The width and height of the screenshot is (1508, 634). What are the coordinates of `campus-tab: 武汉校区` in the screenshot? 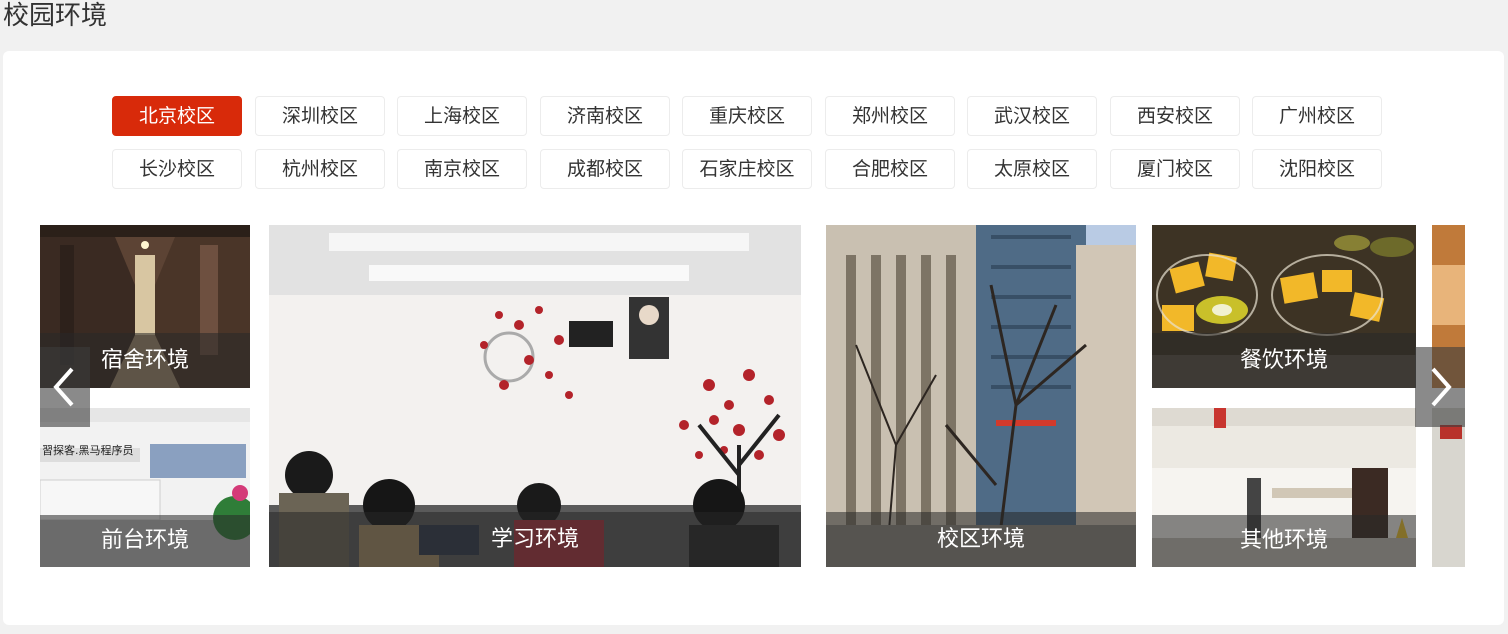 It's located at (1032, 116).